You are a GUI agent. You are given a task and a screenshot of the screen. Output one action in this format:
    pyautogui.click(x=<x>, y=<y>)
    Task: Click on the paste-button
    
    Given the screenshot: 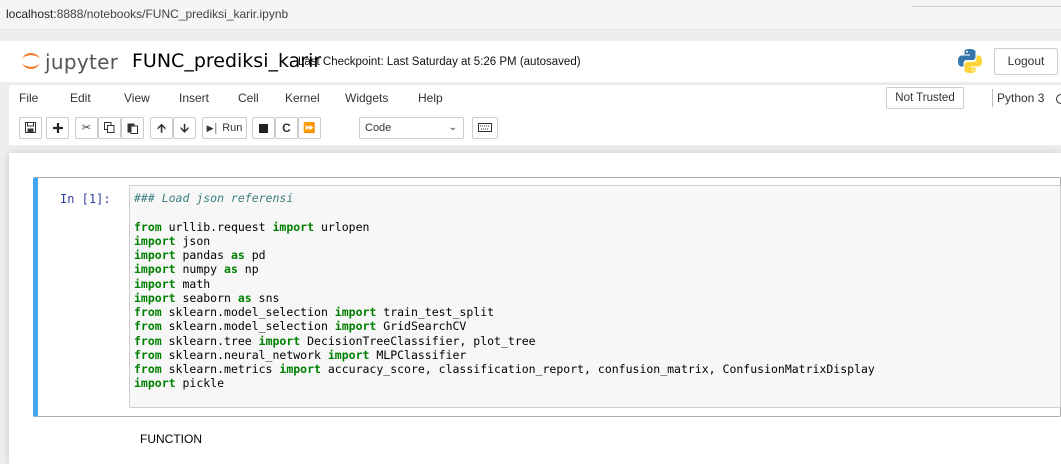 What is the action you would take?
    pyautogui.click(x=132, y=128)
    